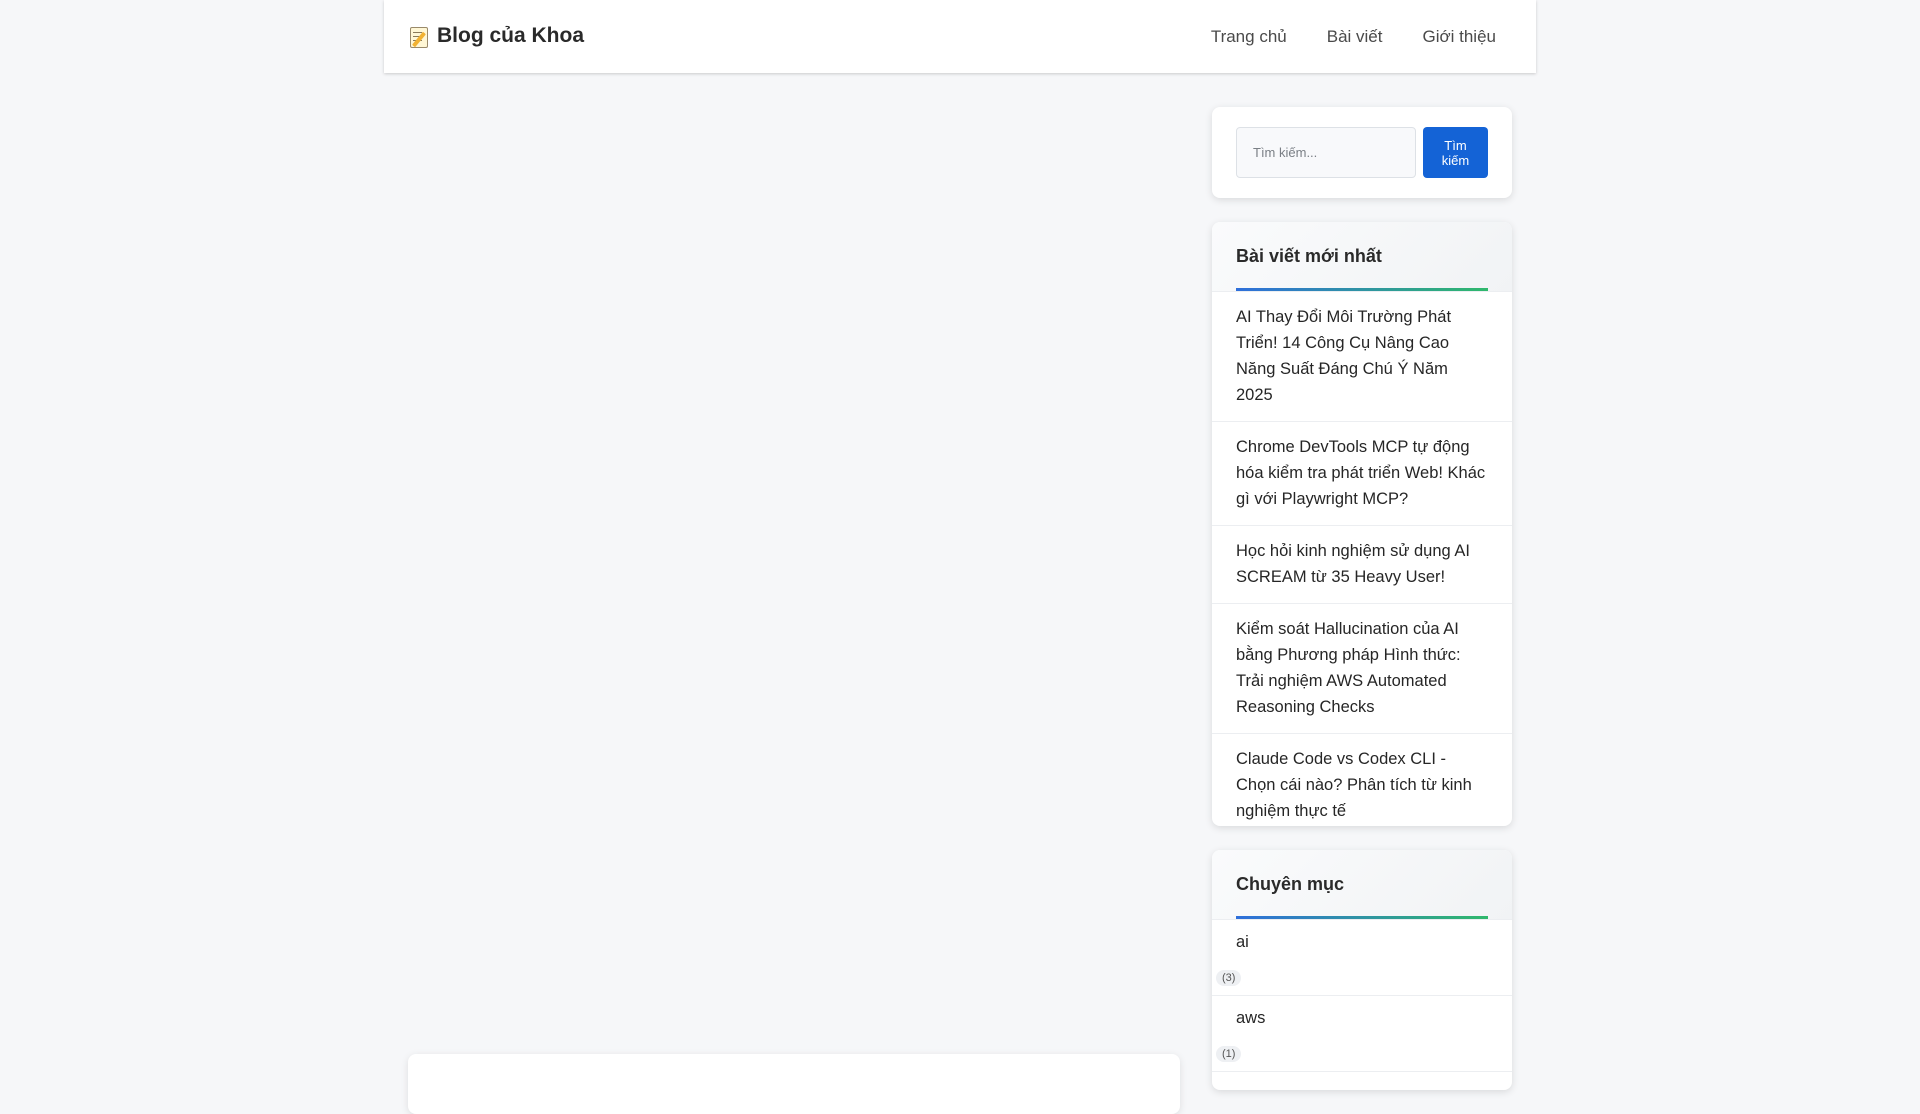  Describe the element at coordinates (1362, 1034) in the screenshot. I see `category-item: aws (1)` at that location.